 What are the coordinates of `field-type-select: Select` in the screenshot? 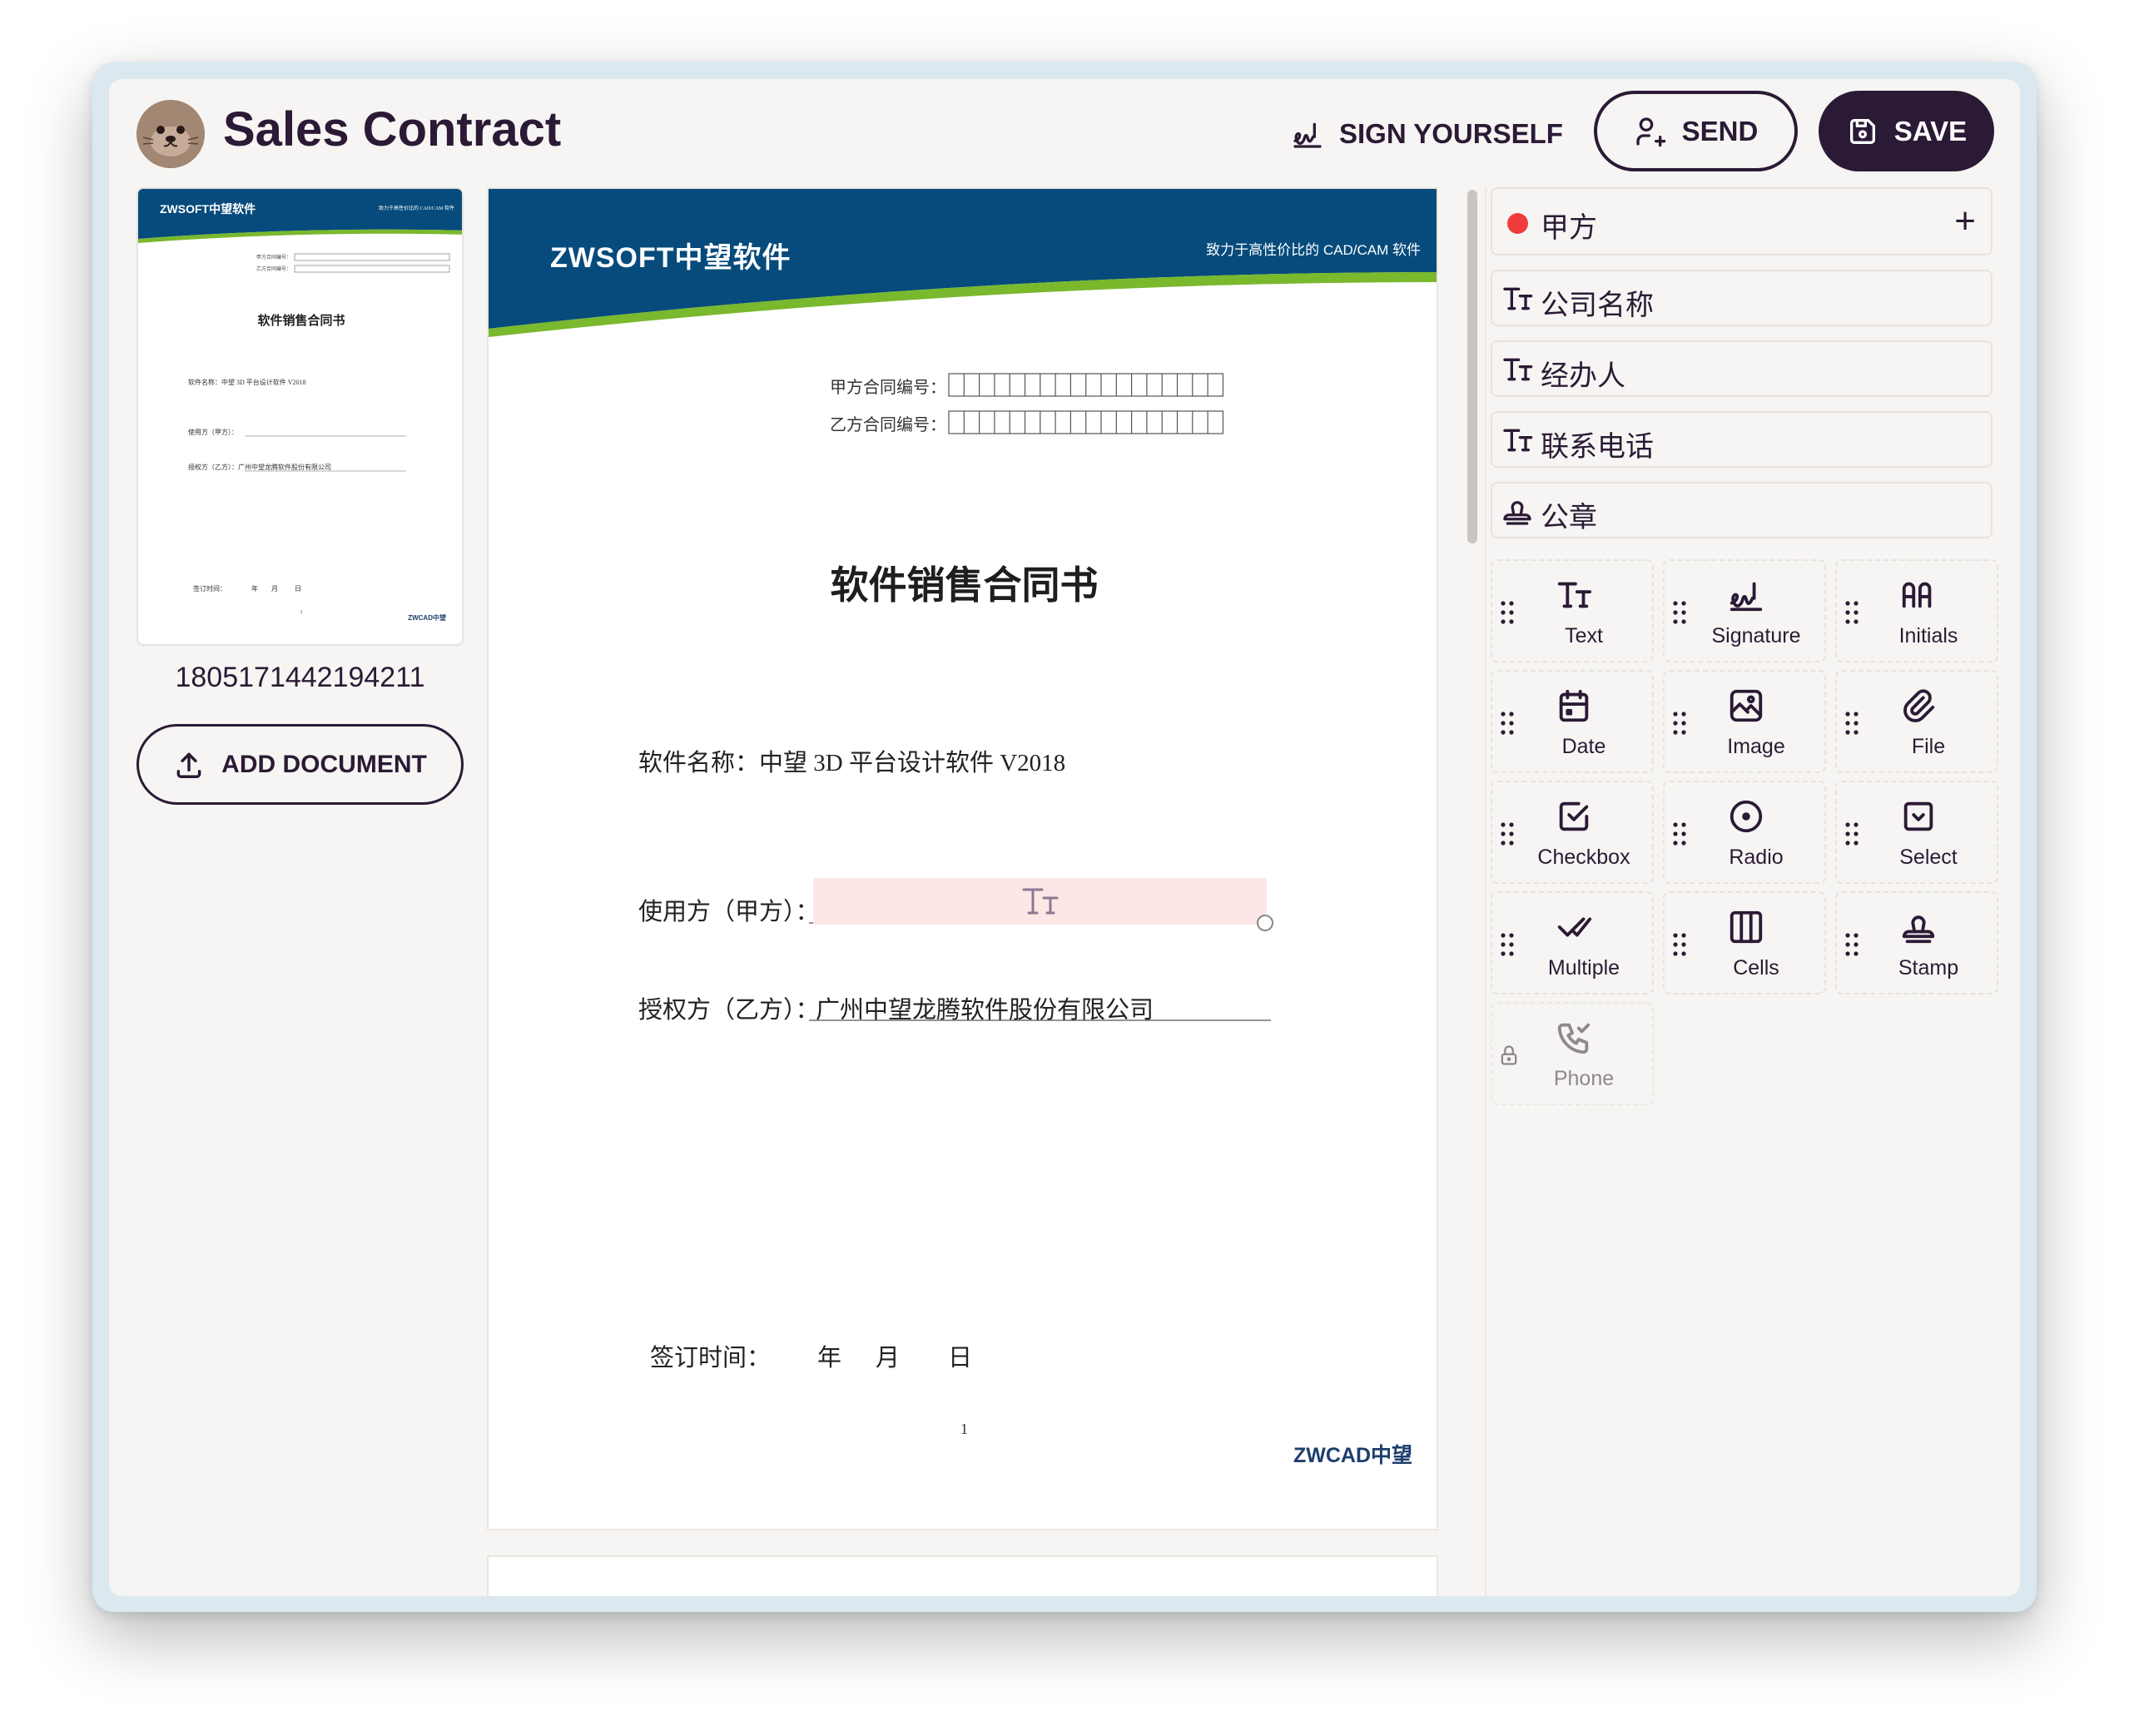 It's located at (1916, 832).